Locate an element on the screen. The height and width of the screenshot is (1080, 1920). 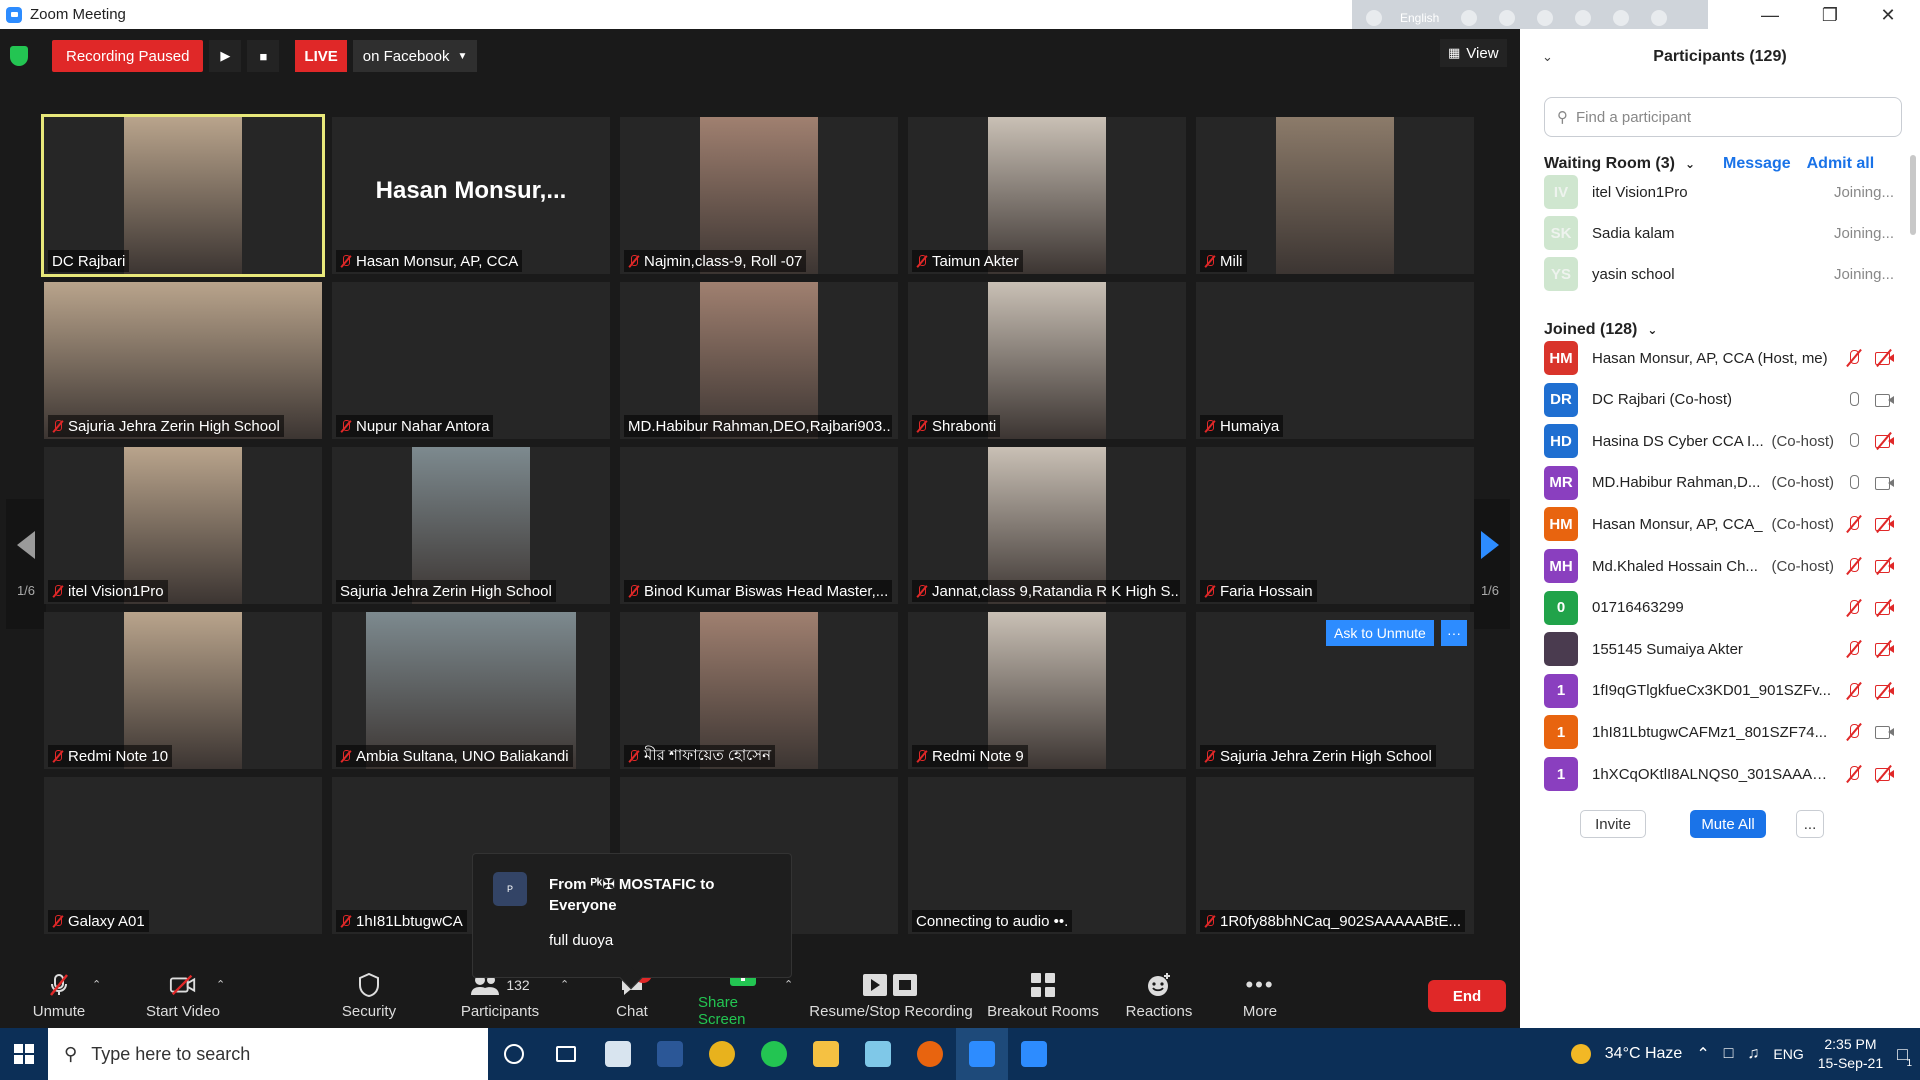
chevron-down-icon: ⌄ is located at coordinates (1547, 57).